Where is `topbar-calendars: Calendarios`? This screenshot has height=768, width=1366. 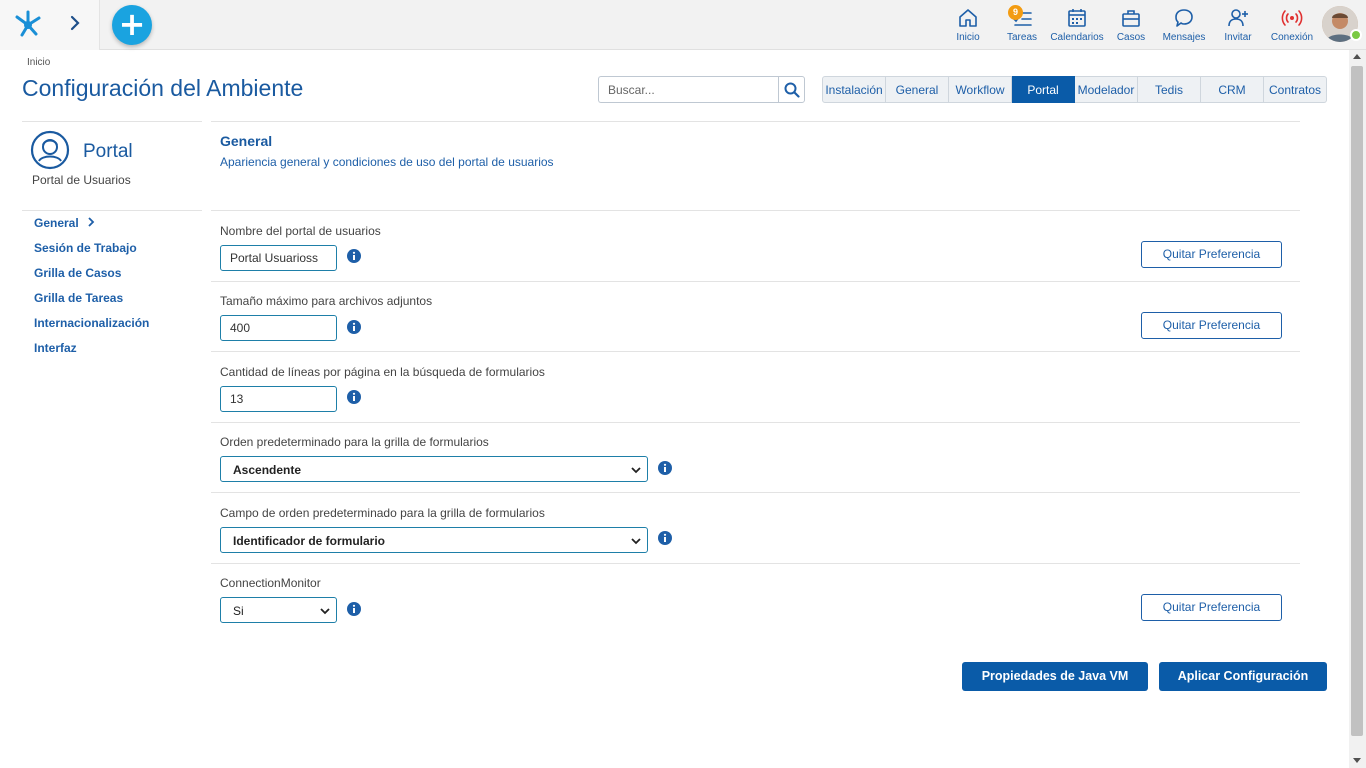
topbar-calendars: Calendarios is located at coordinates (1077, 25).